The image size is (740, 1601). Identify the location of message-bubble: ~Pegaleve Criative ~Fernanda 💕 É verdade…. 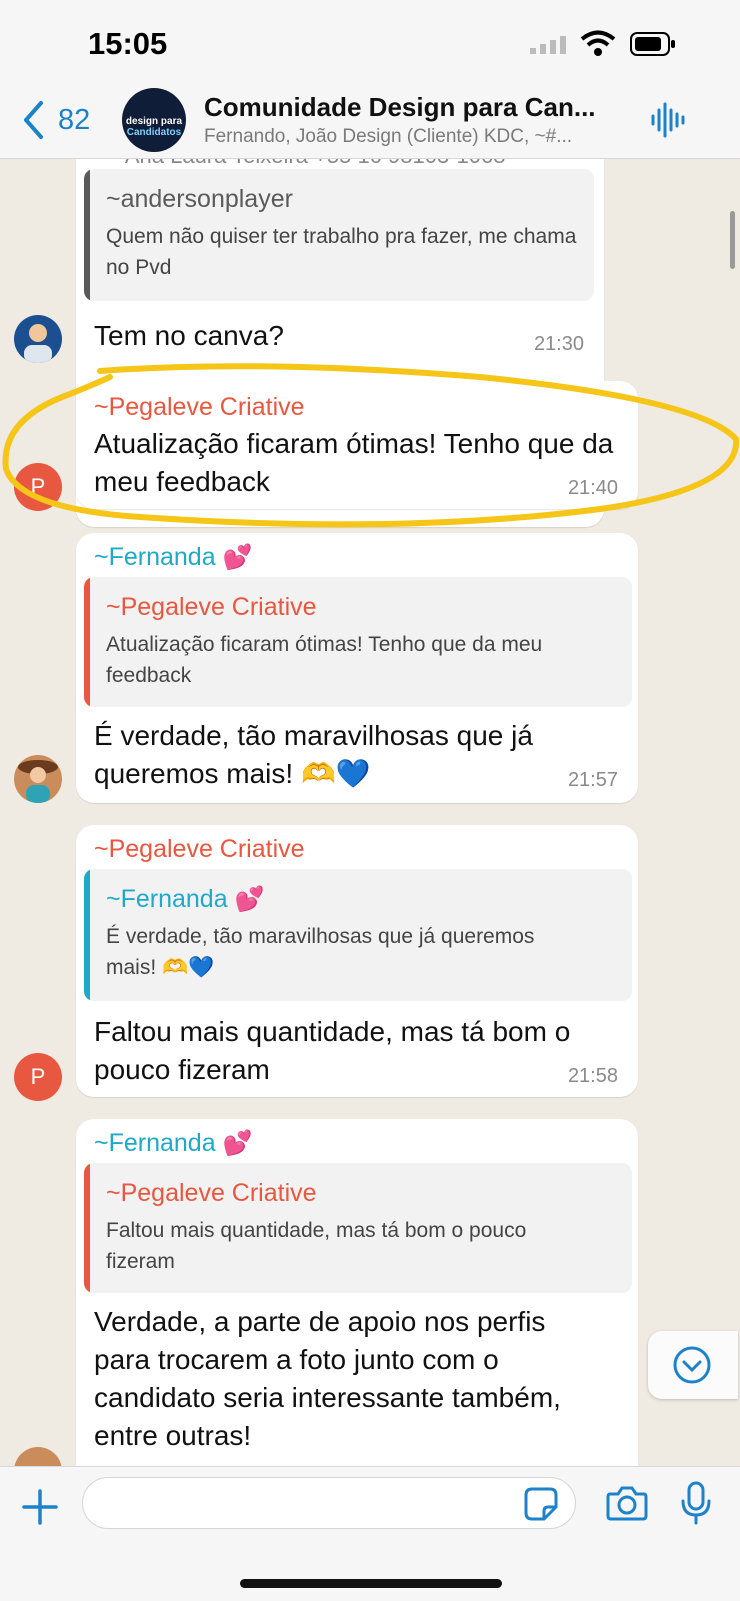
(357, 961).